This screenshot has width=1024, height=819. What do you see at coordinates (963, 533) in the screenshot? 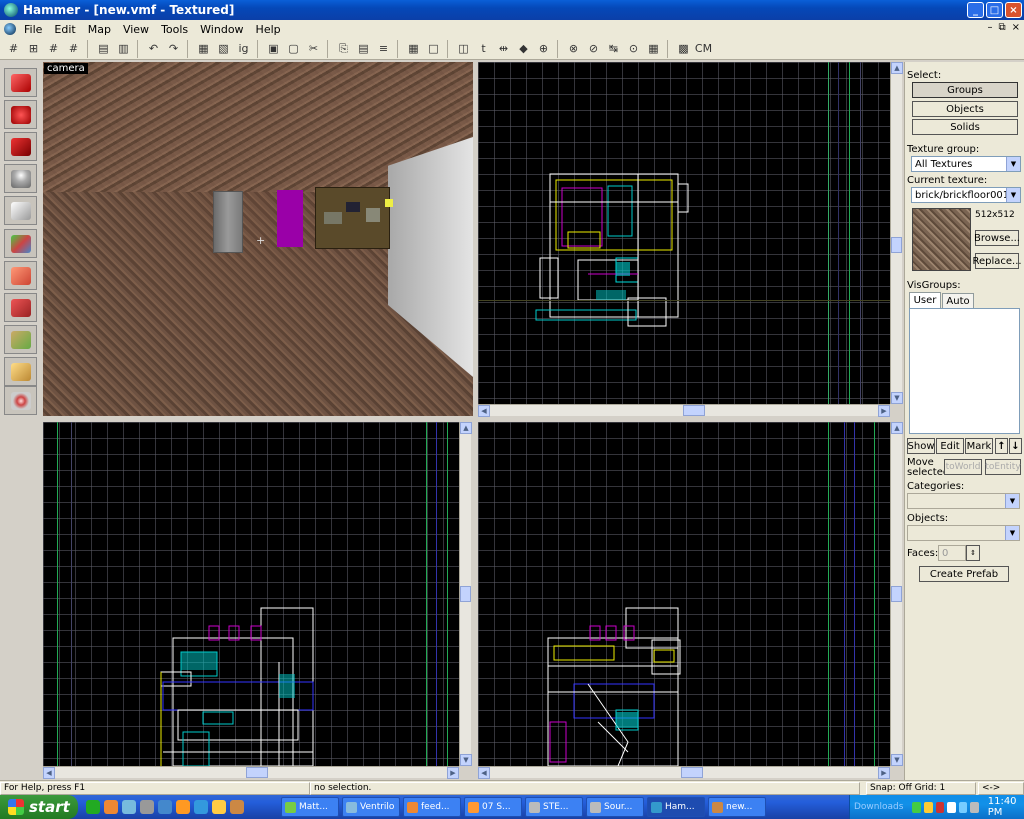
I see `objects-select: ▼` at bounding box center [963, 533].